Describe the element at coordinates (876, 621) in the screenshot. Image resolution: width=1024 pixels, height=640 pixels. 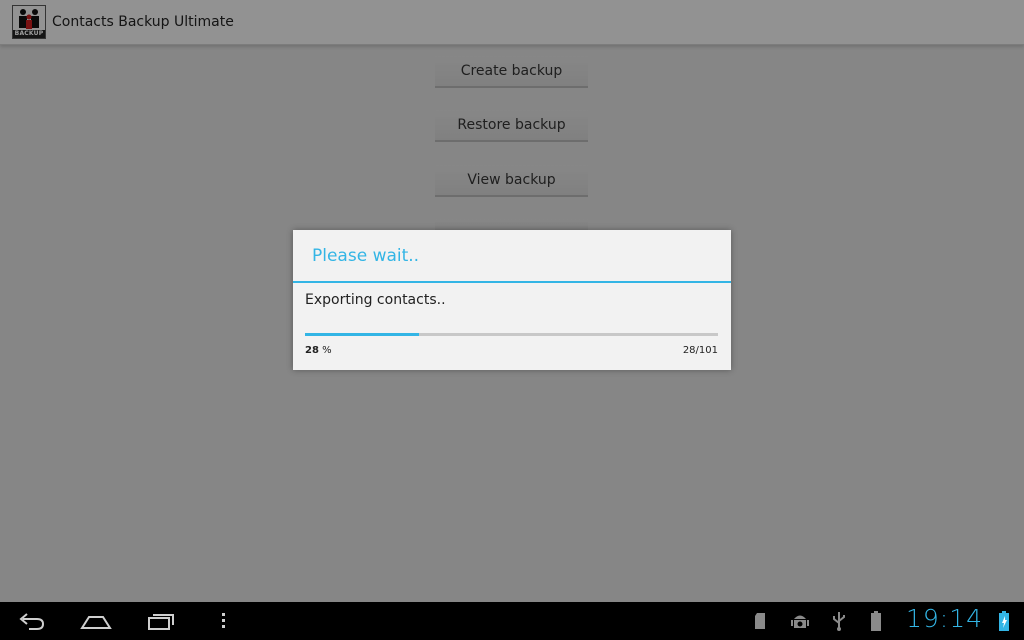
I see `battery-icon` at that location.